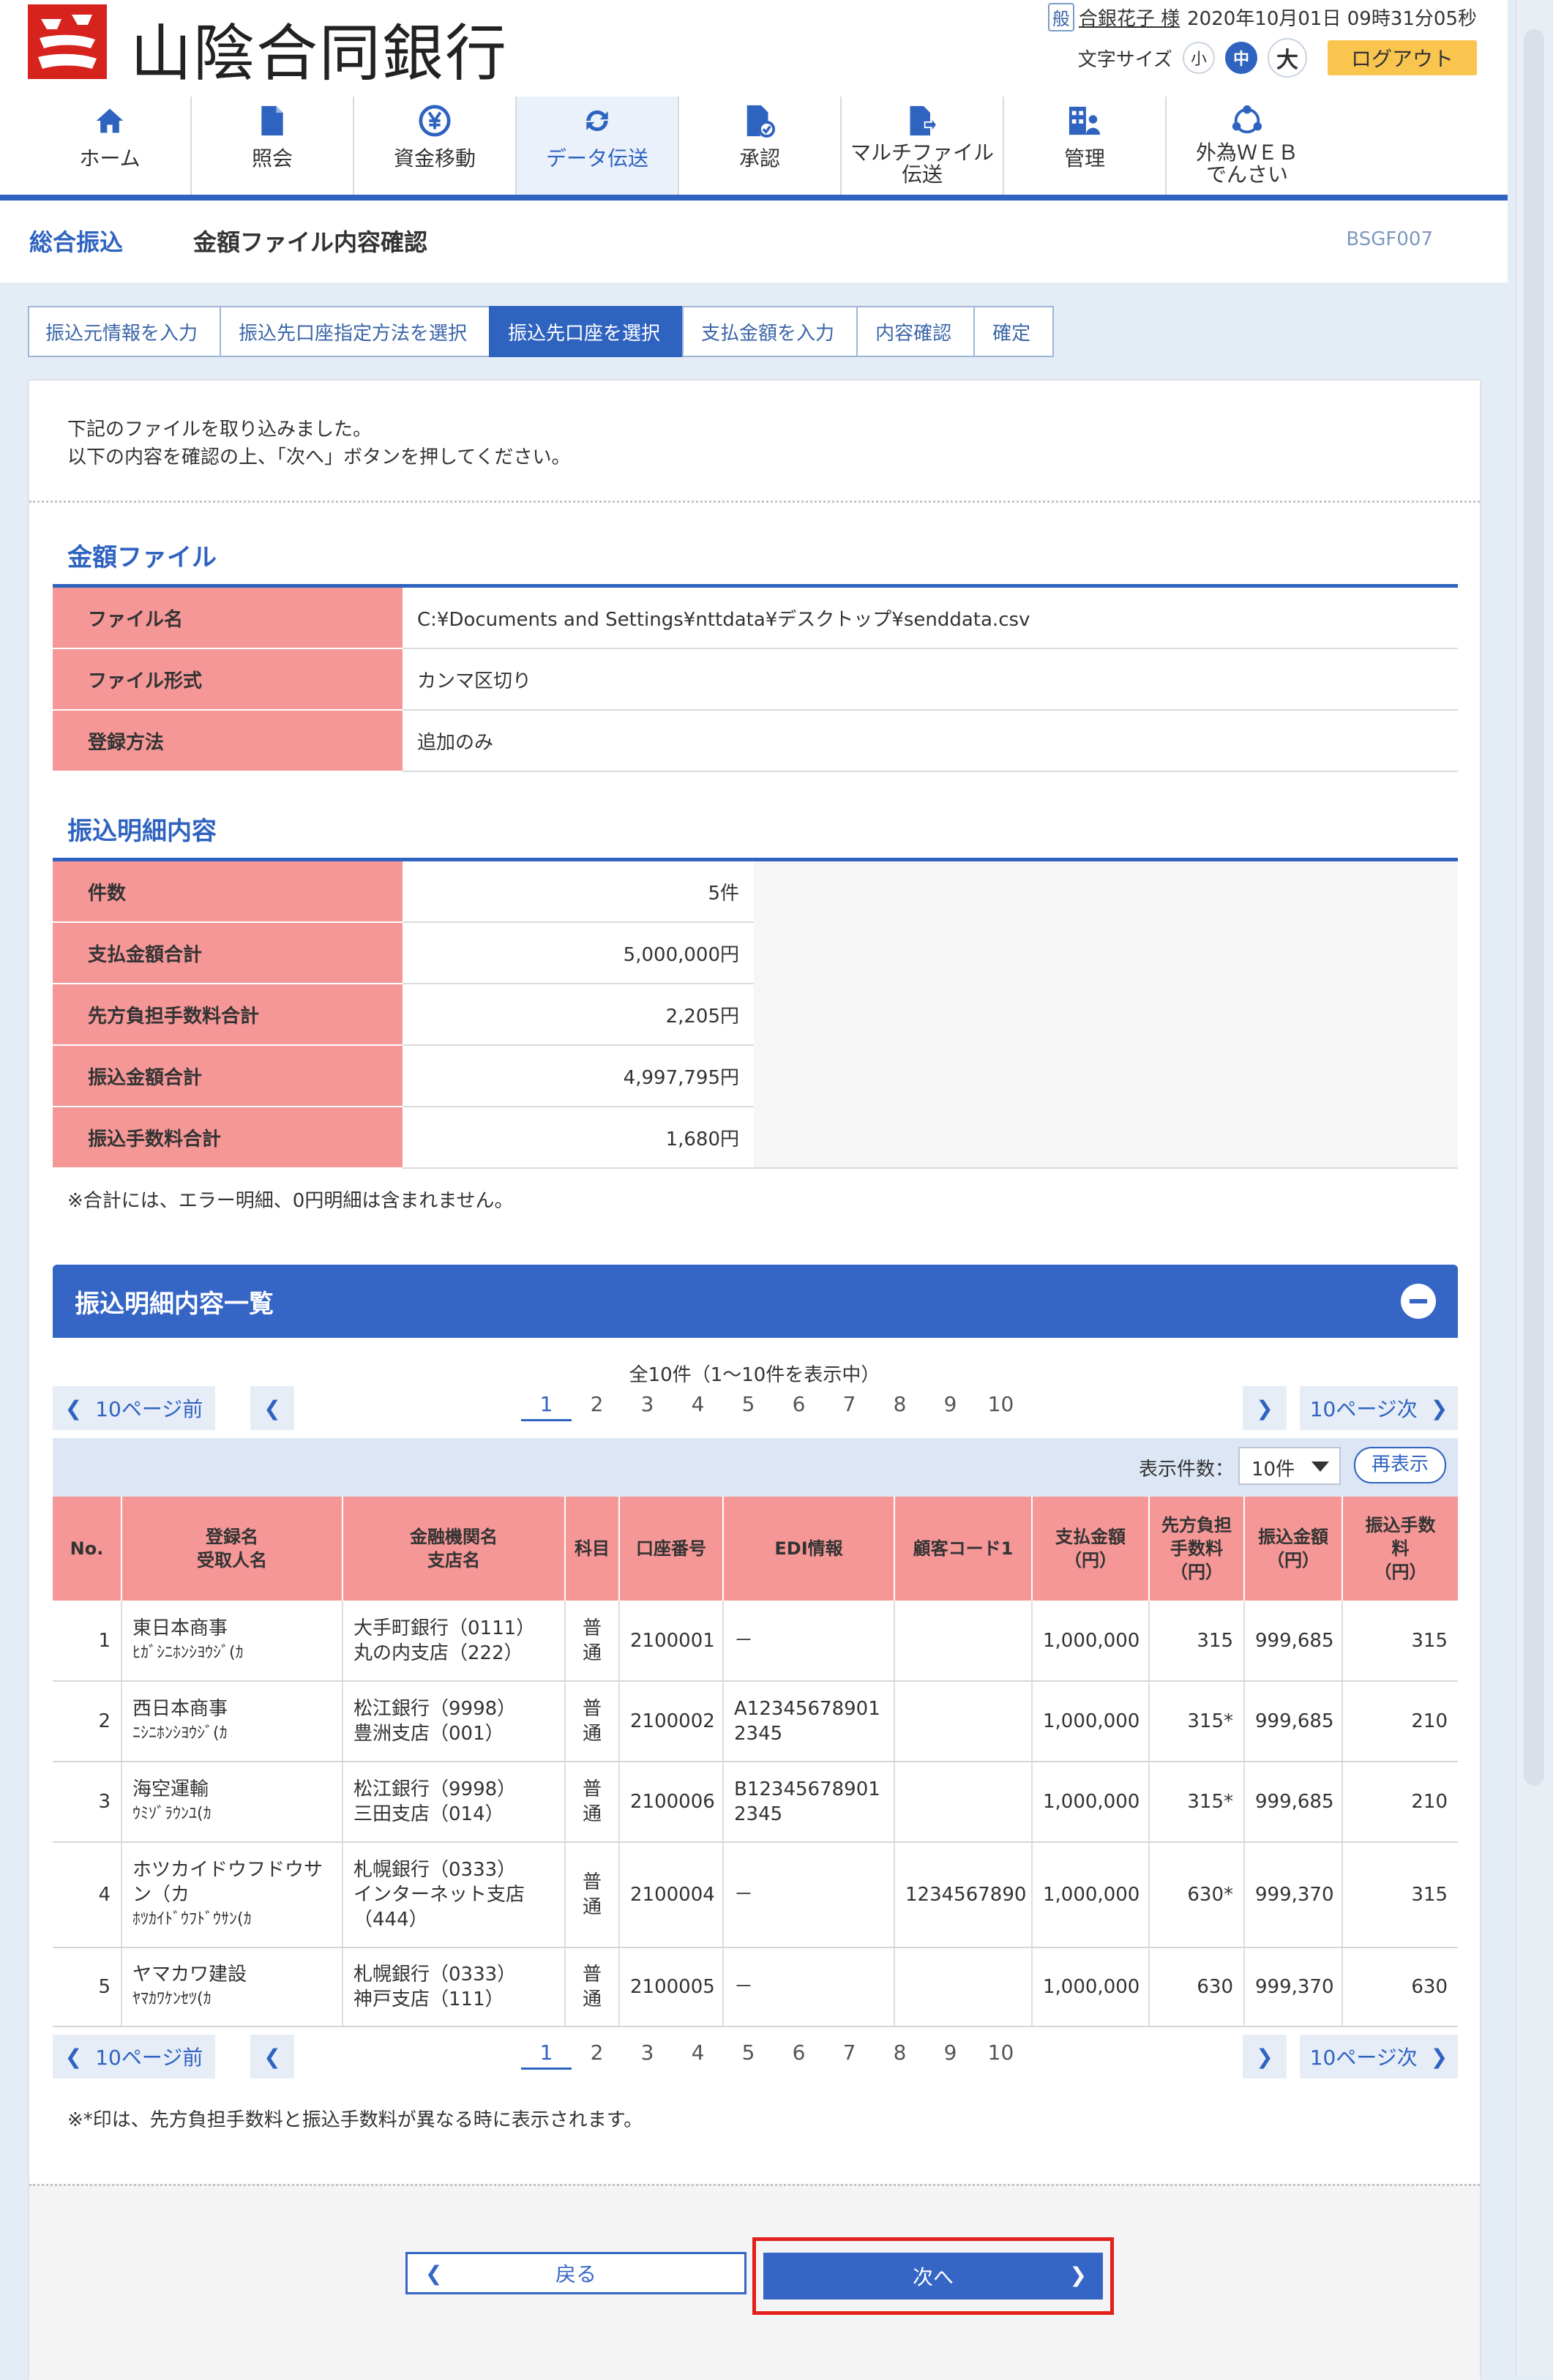 The image size is (1553, 2380). Describe the element at coordinates (578, 1138) in the screenshot. I see `summary-value: 1,680円` at that location.